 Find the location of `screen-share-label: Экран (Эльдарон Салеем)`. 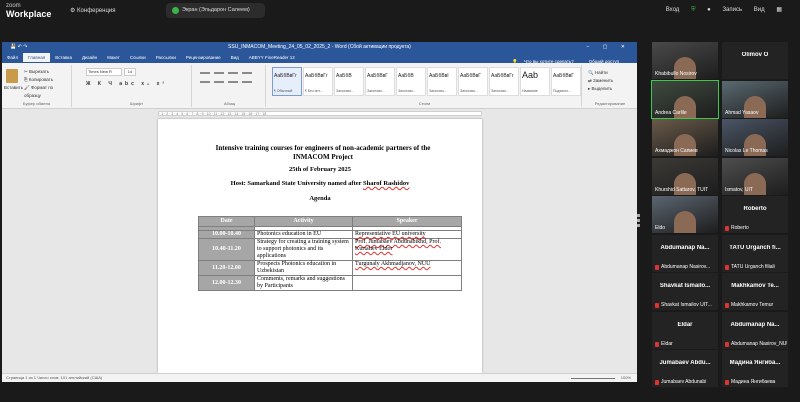

screen-share-label: Экран (Эльдарон Салеем) is located at coordinates (216, 10).